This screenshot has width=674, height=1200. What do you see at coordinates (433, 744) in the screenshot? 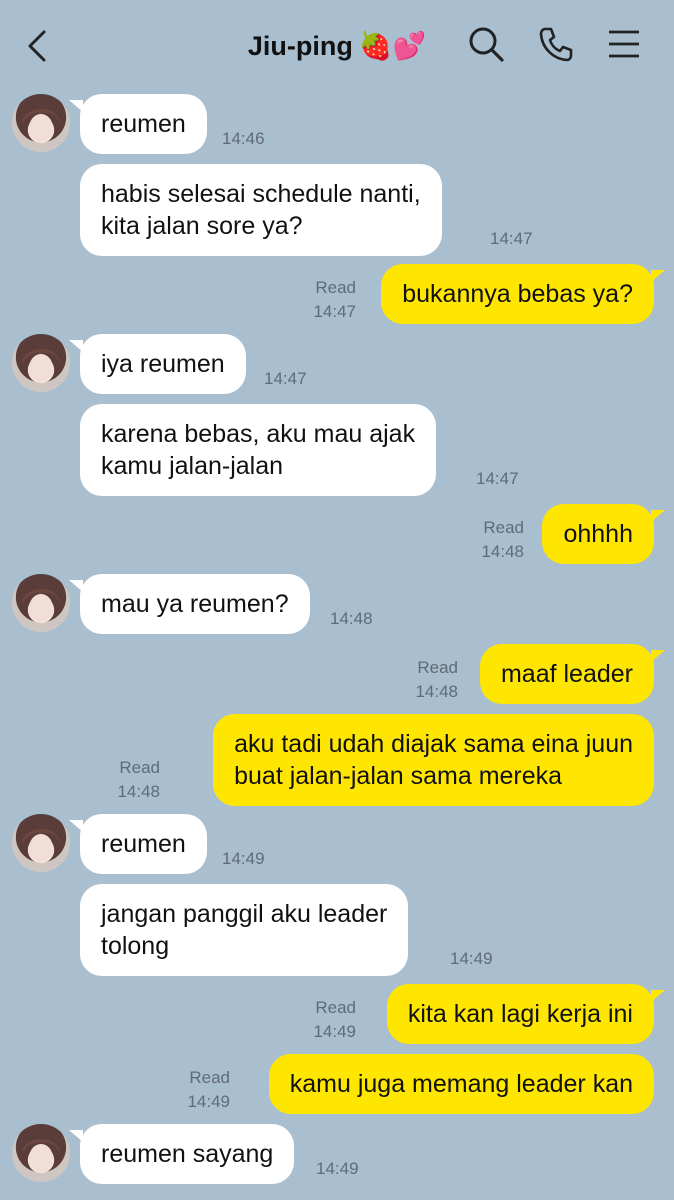
I see `message-line: aku tadi udah diajak sama eina juun` at bounding box center [433, 744].